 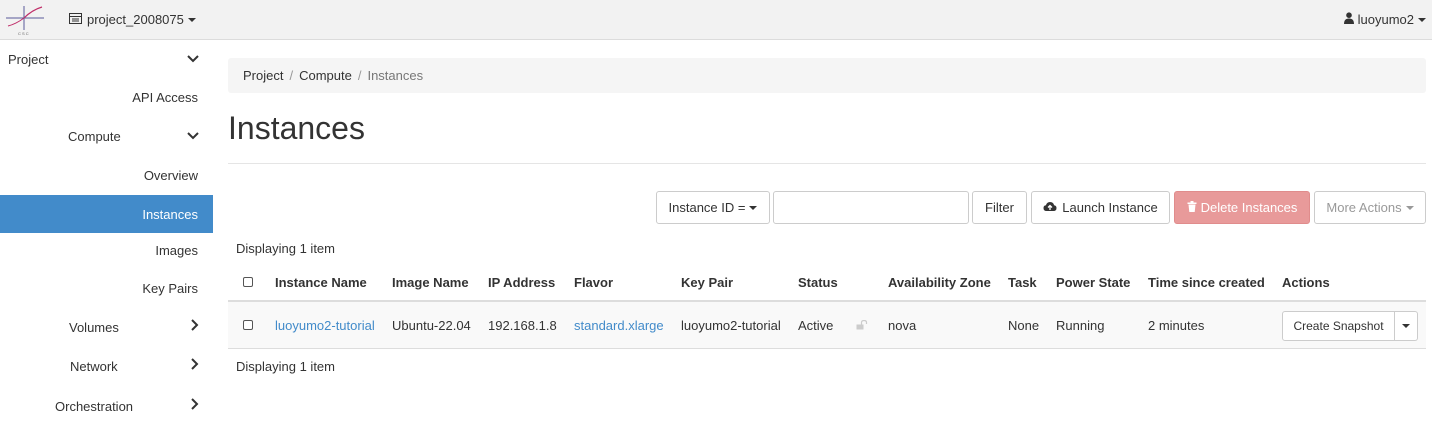 What do you see at coordinates (619, 325) in the screenshot?
I see `flavor-link: standard.xlarge` at bounding box center [619, 325].